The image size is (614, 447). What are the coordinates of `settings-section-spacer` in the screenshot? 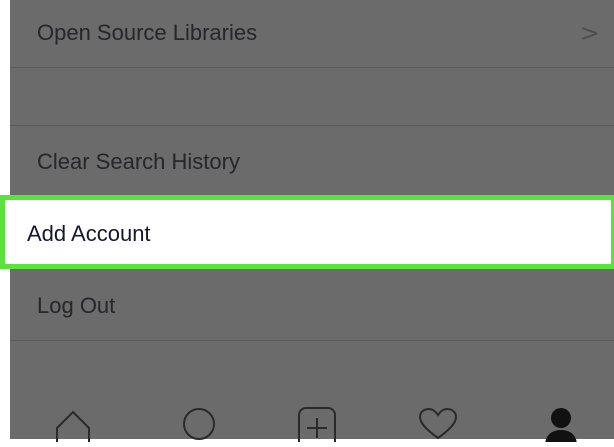 It's located at (312, 97).